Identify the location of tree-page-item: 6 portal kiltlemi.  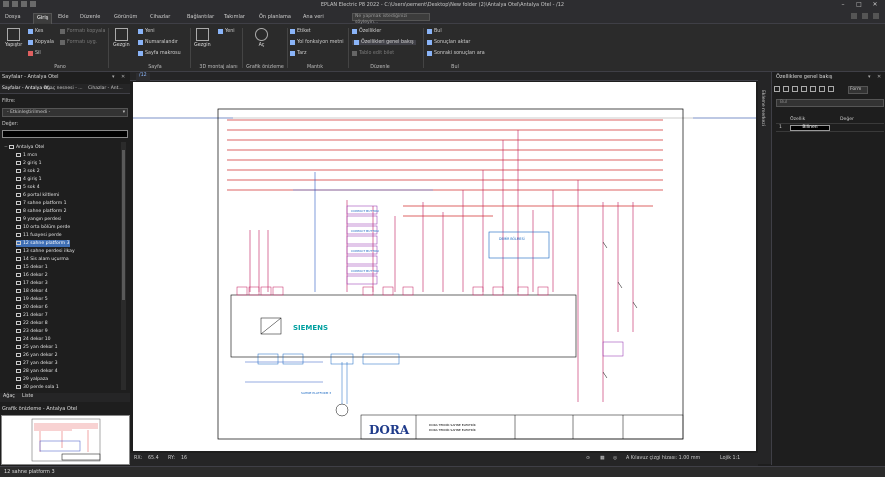
(37, 195).